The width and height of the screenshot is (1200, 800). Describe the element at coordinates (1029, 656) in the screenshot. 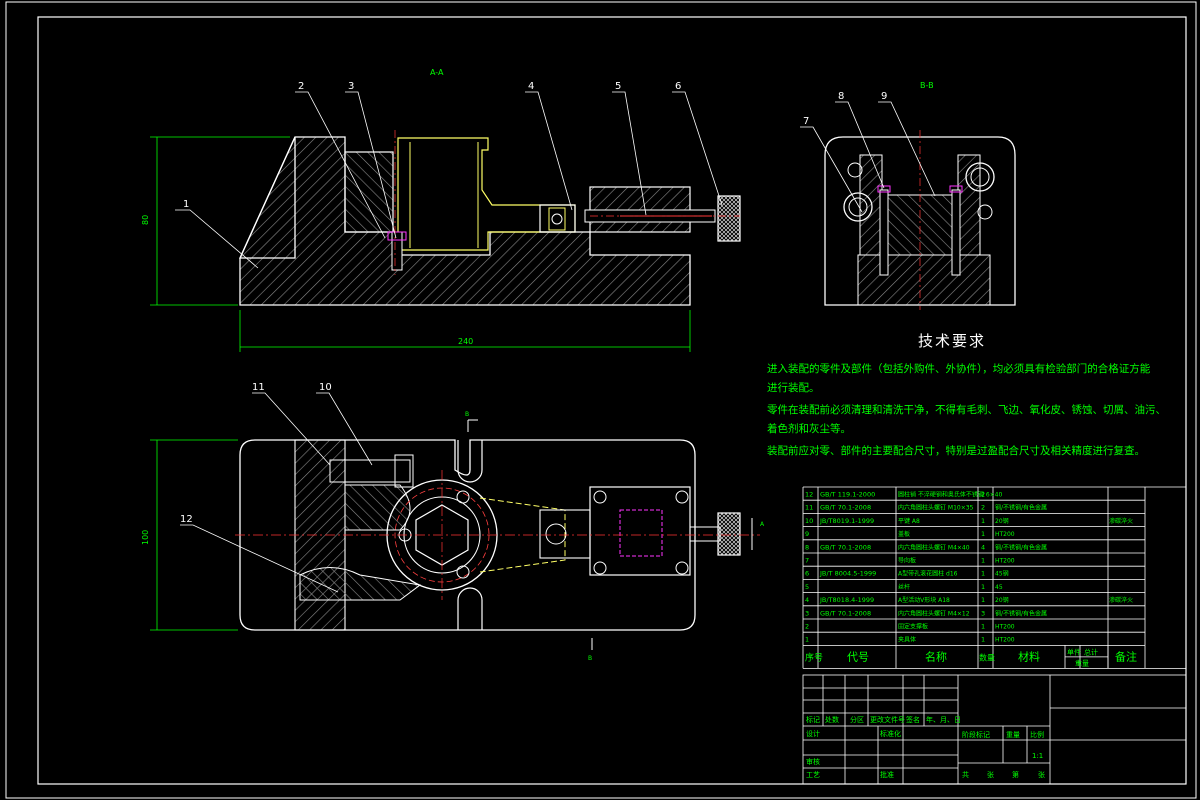

I see `bom-header-material: 材料` at that location.